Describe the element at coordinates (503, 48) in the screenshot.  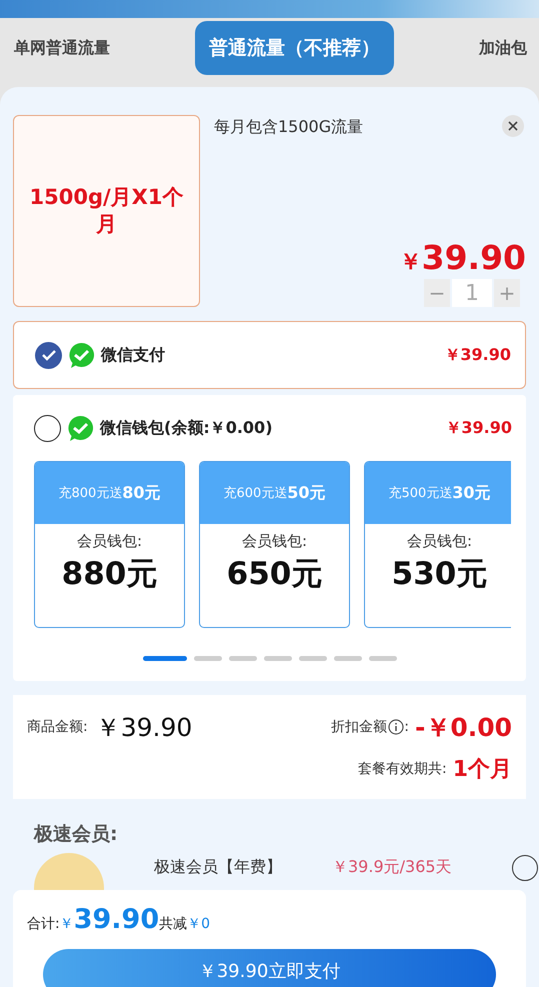
I see `tab: 加油包` at that location.